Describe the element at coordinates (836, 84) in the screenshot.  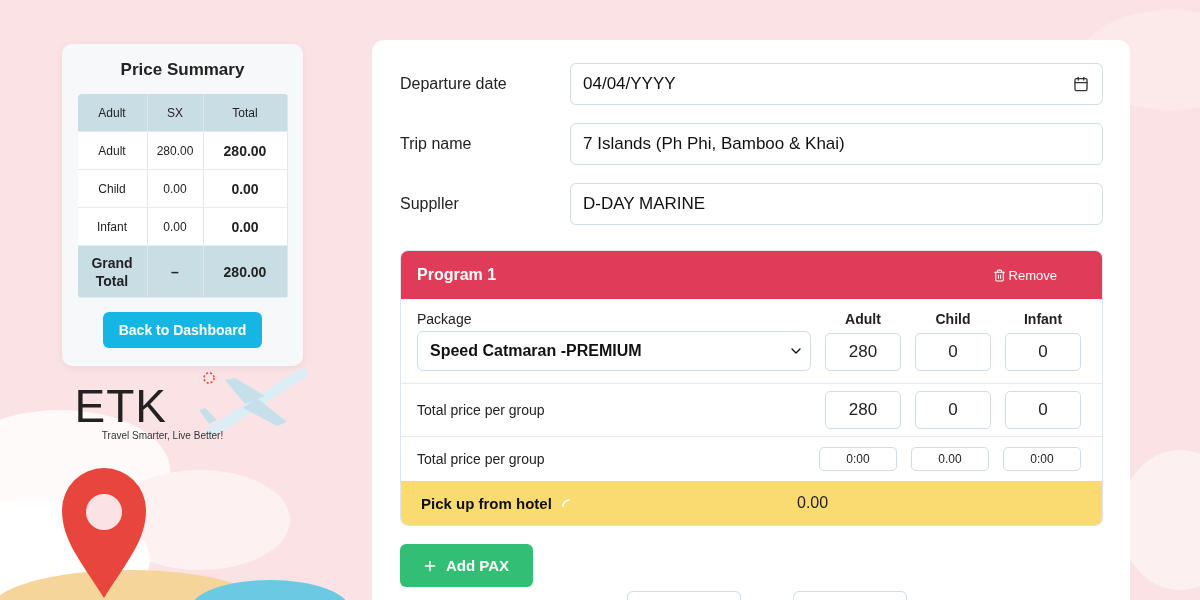
I see `date-field: 04/04/YYYY` at that location.